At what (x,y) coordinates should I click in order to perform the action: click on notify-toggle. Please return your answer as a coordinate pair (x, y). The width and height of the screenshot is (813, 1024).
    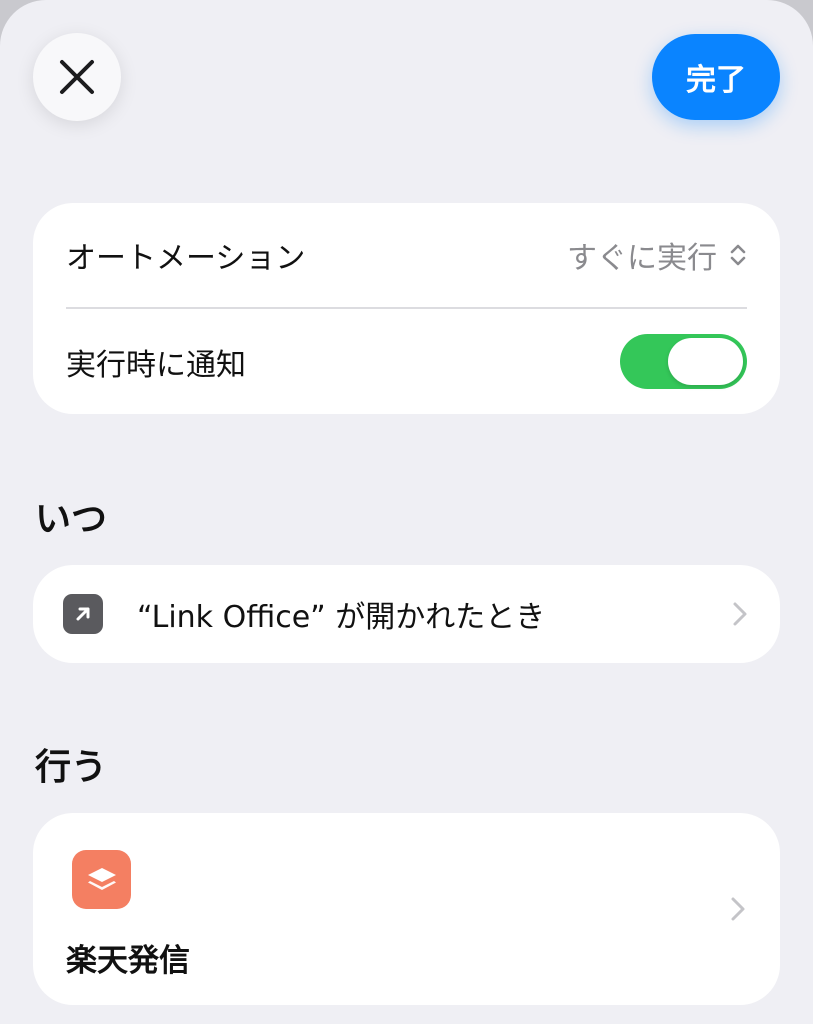
    Looking at the image, I should click on (683, 361).